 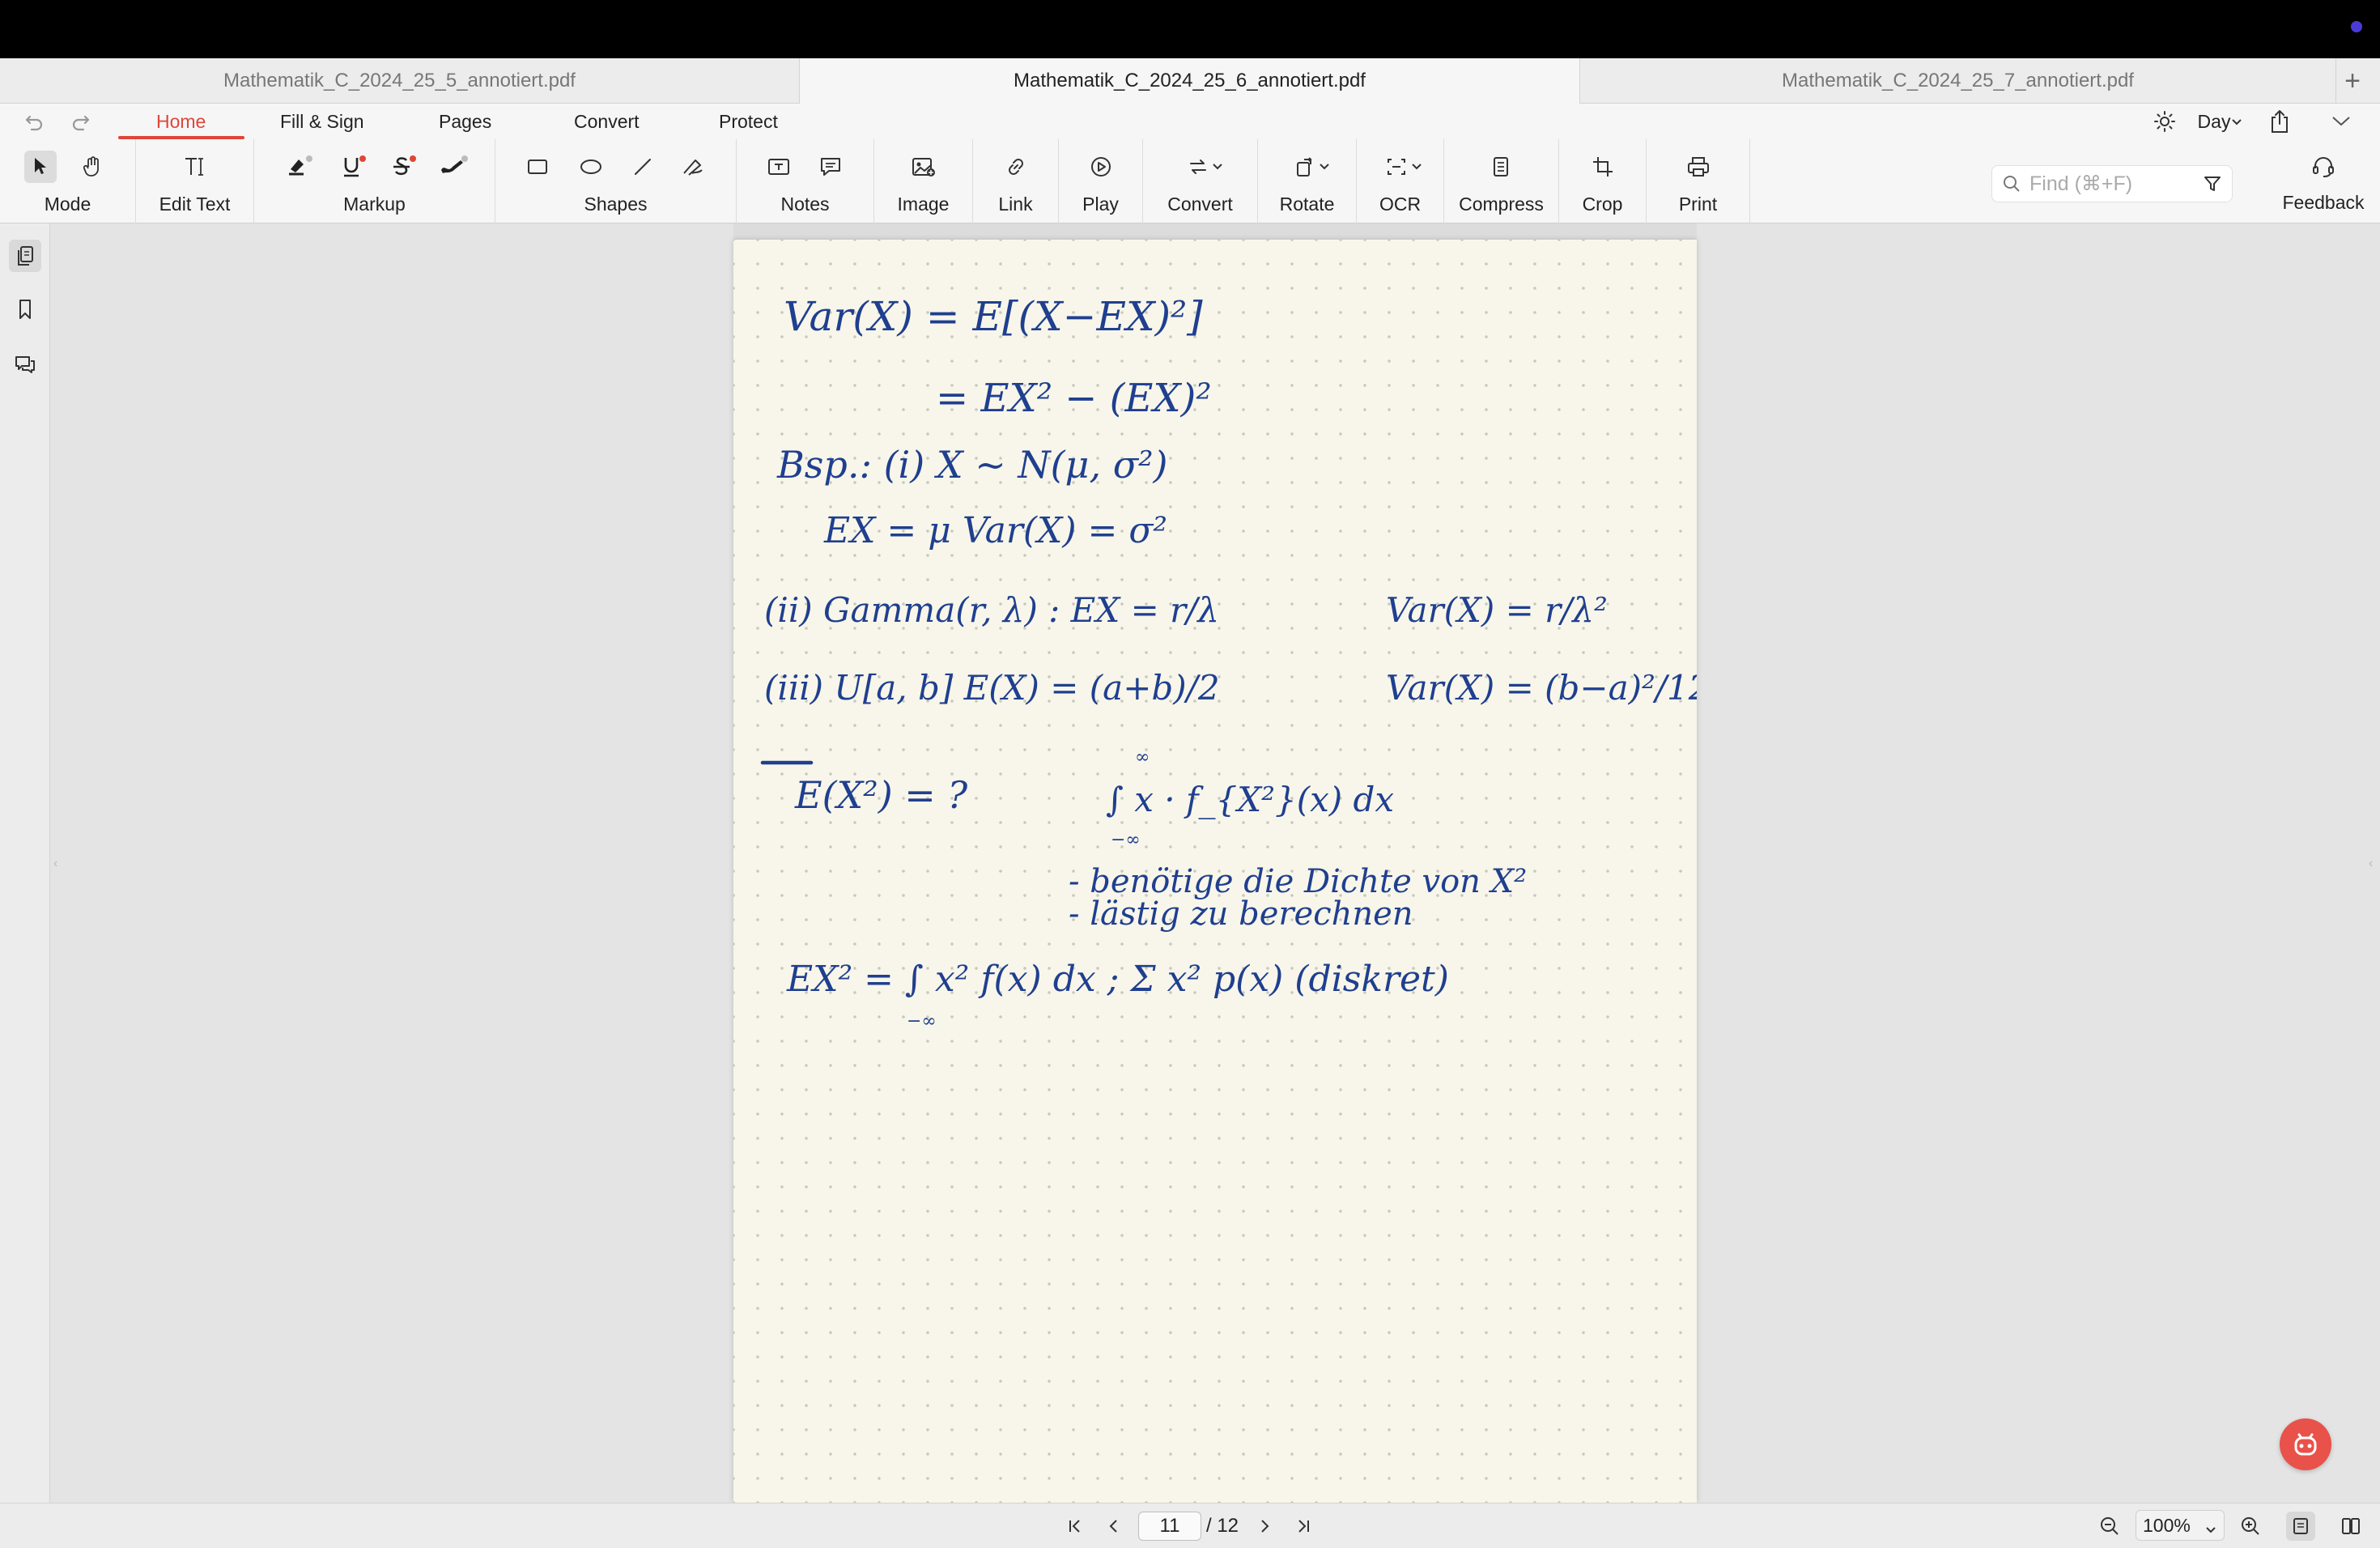 I want to click on crop-button: Crop, so click(x=1603, y=181).